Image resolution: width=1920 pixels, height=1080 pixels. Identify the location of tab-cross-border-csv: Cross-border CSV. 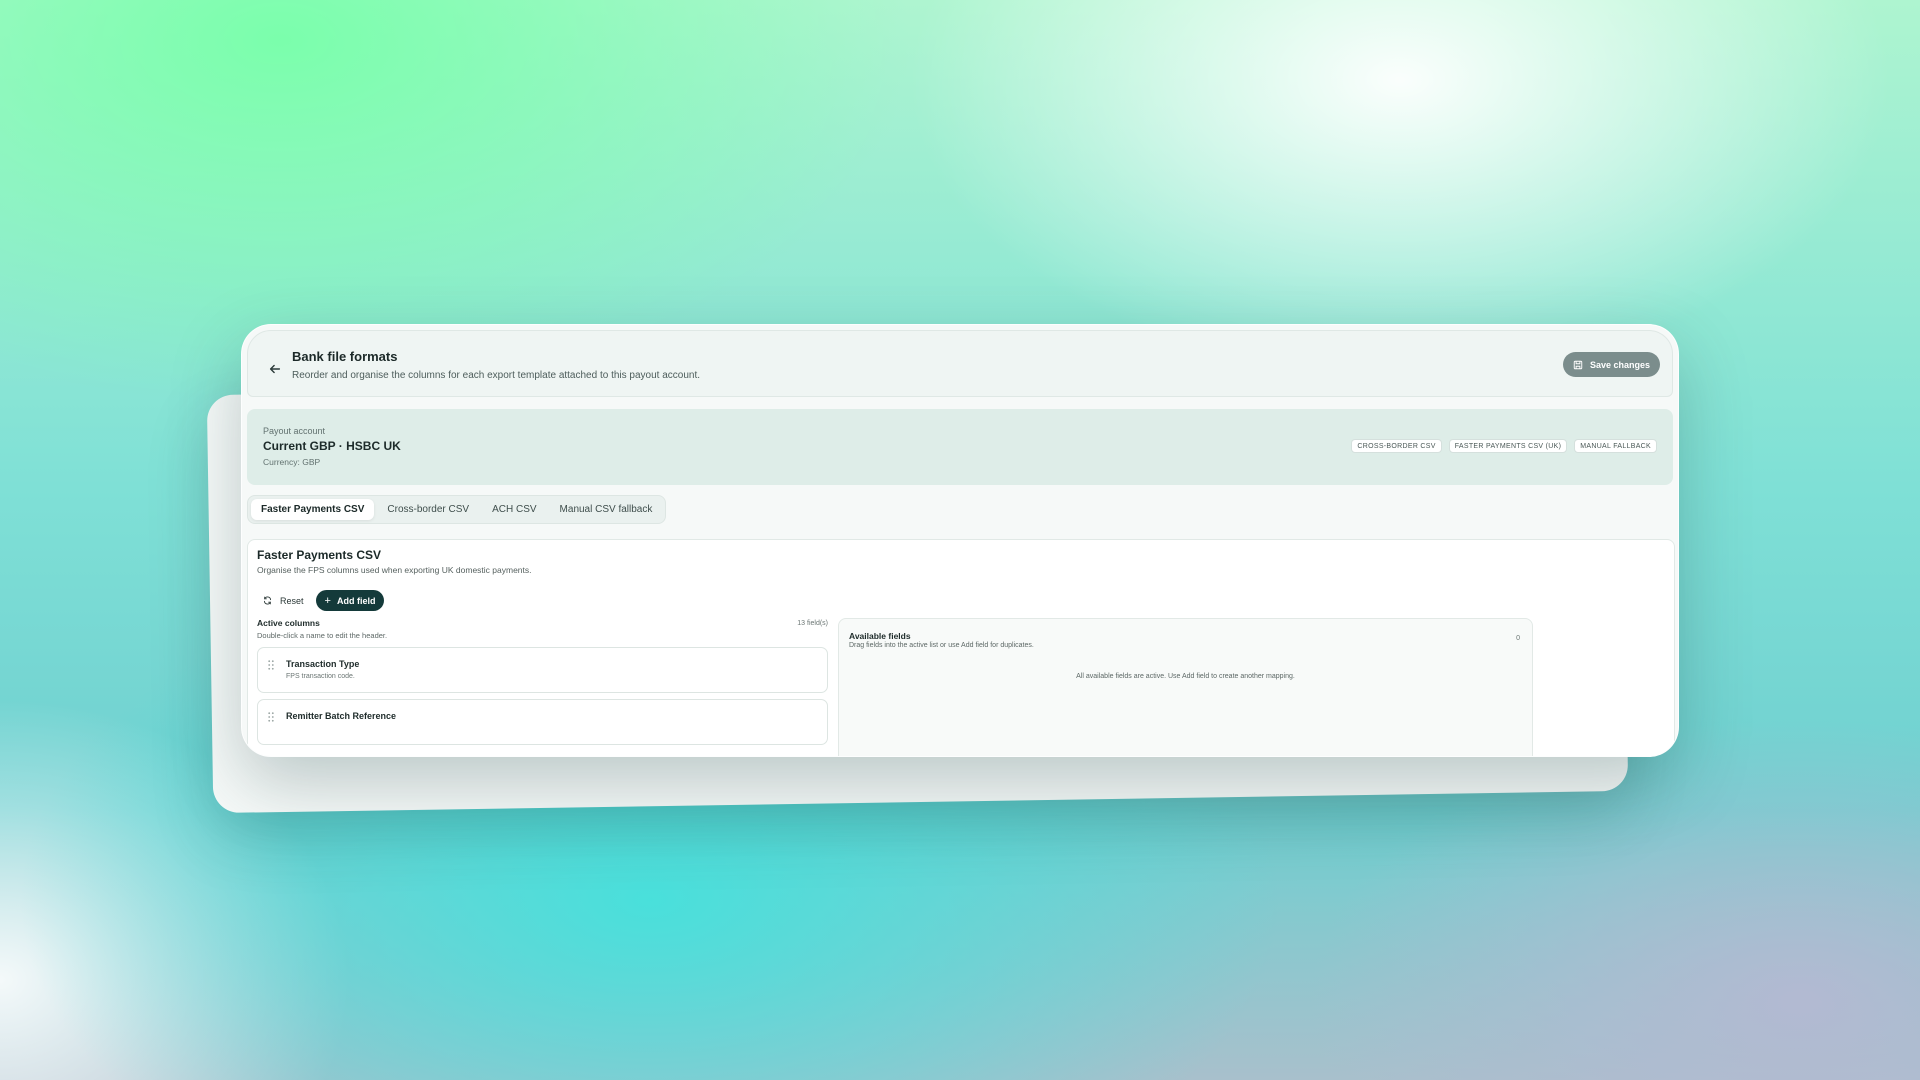
(428, 509).